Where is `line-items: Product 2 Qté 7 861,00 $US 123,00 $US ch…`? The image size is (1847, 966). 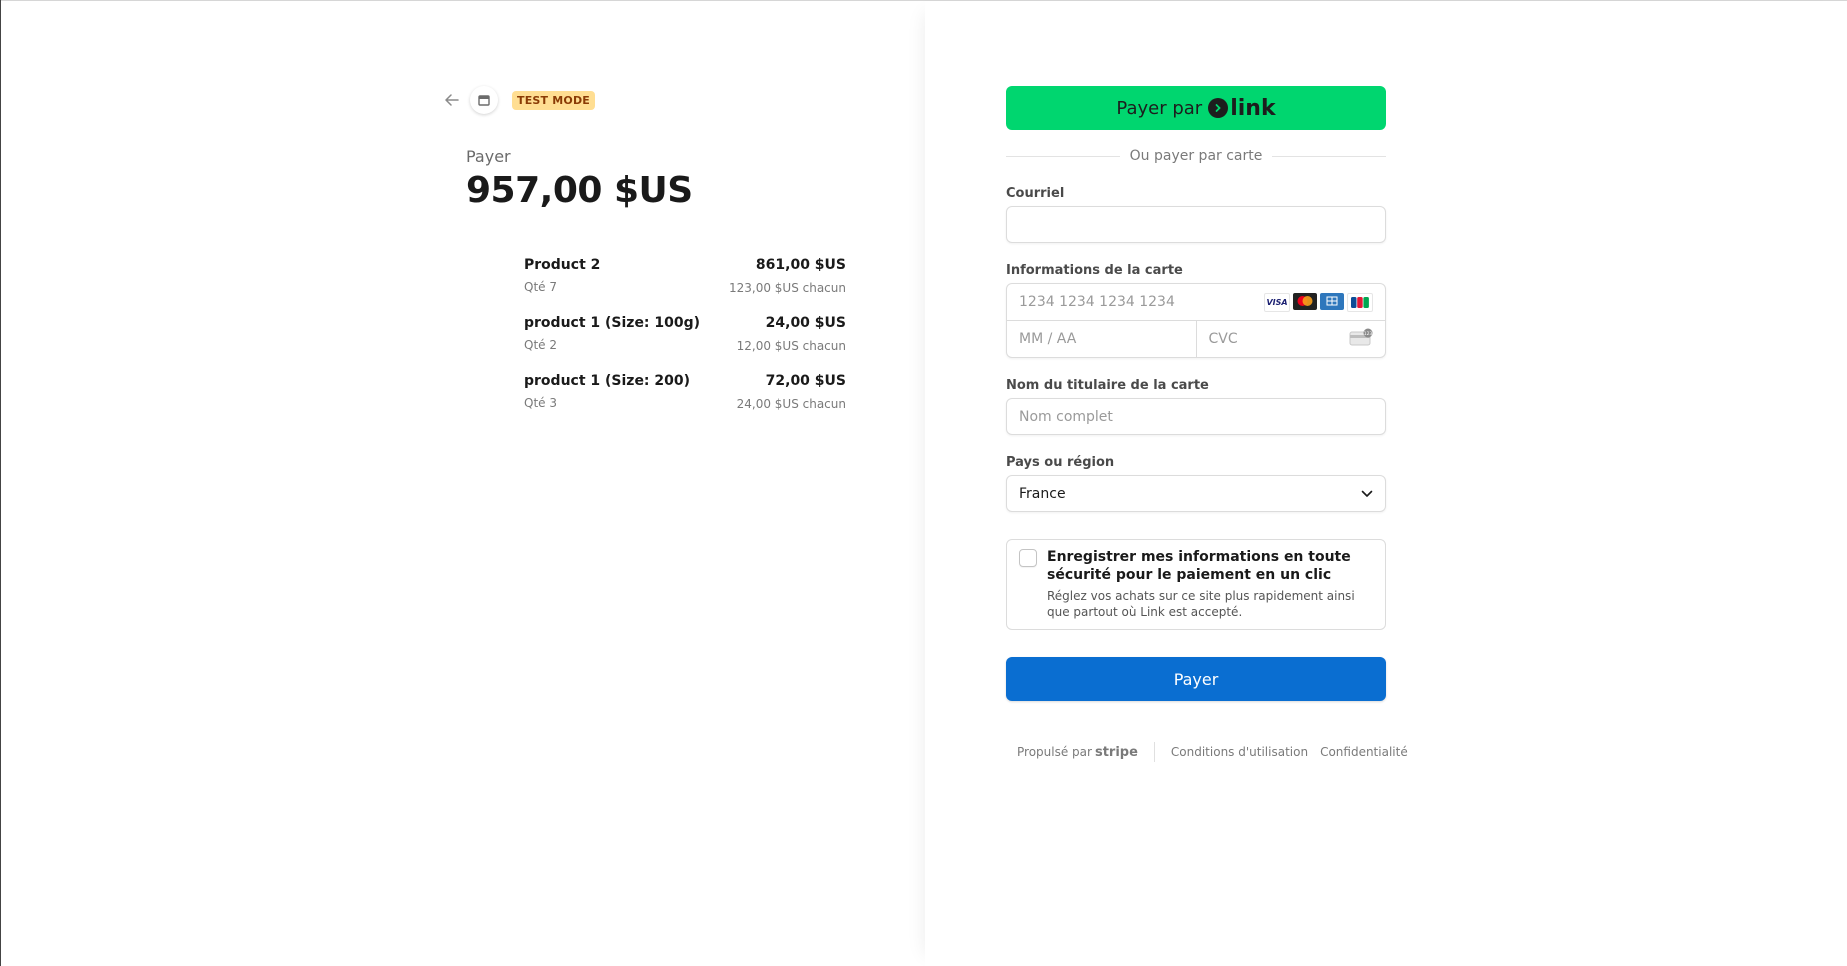 line-items: Product 2 Qté 7 861,00 $US 123,00 $US ch… is located at coordinates (685, 343).